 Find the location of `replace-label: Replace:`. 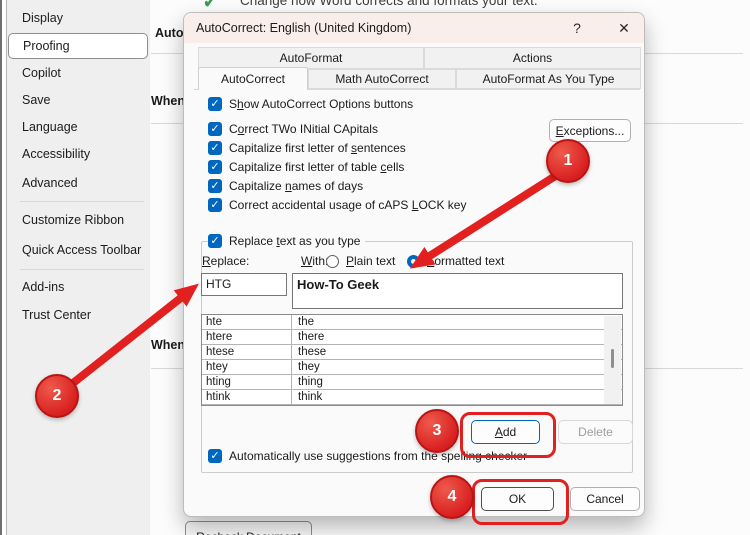

replace-label: Replace: is located at coordinates (226, 261).